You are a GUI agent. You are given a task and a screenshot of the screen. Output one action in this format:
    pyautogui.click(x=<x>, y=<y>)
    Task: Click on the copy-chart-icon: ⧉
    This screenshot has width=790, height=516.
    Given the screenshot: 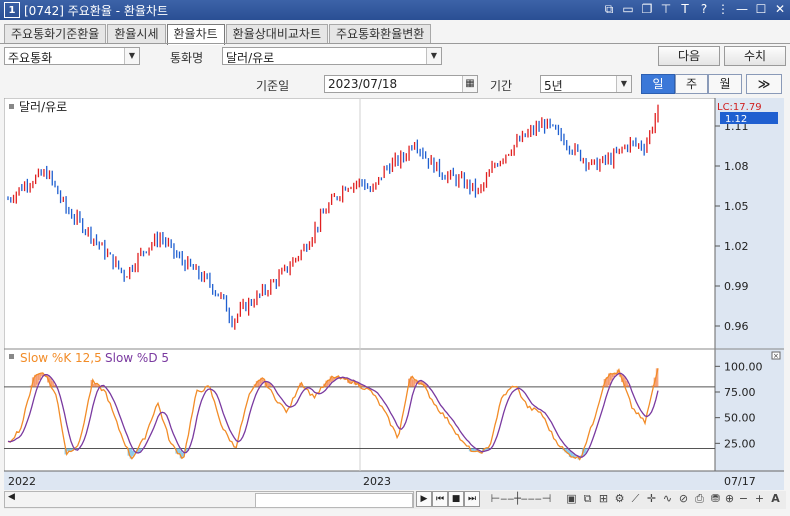 What is the action you would take?
    pyautogui.click(x=587, y=499)
    